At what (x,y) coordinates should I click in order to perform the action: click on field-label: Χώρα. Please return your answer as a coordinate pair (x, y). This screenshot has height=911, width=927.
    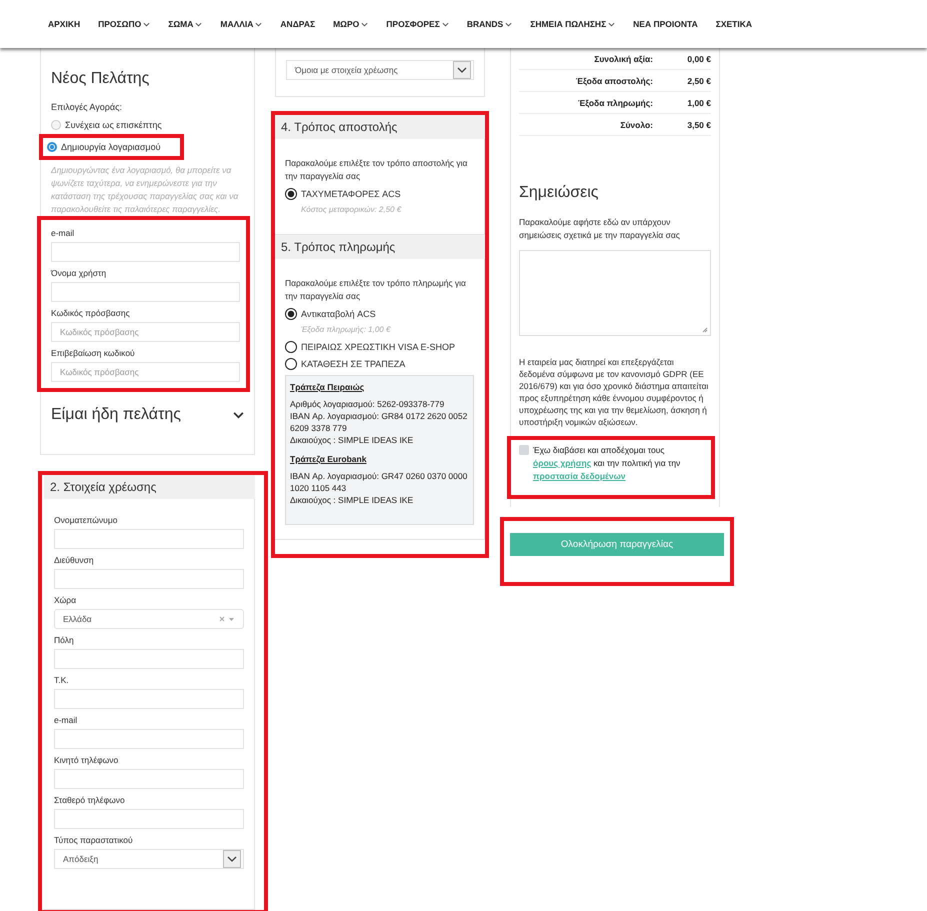
    Looking at the image, I should click on (66, 600).